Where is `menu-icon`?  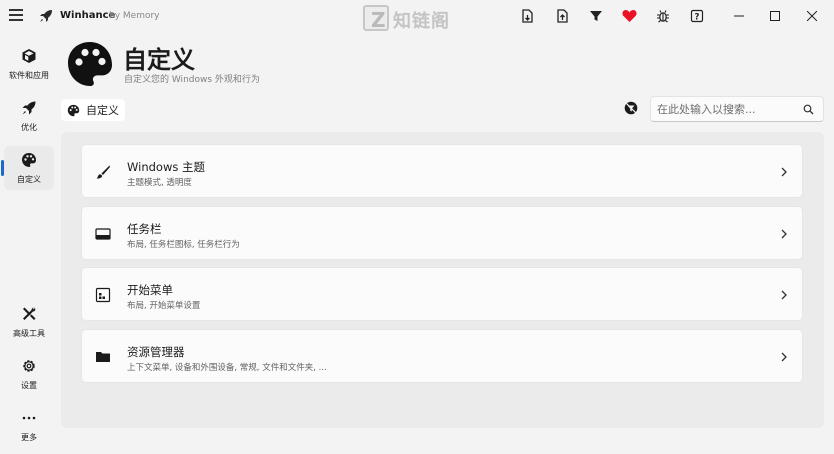 menu-icon is located at coordinates (16, 16).